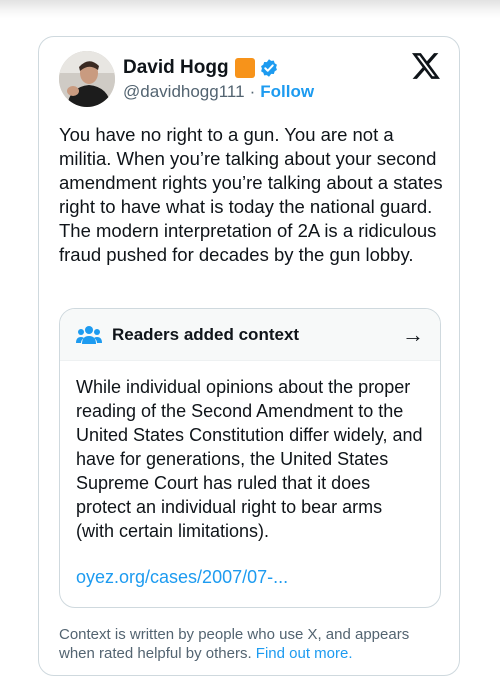  Describe the element at coordinates (244, 68) in the screenshot. I see `affiliation-badge-icon` at that location.